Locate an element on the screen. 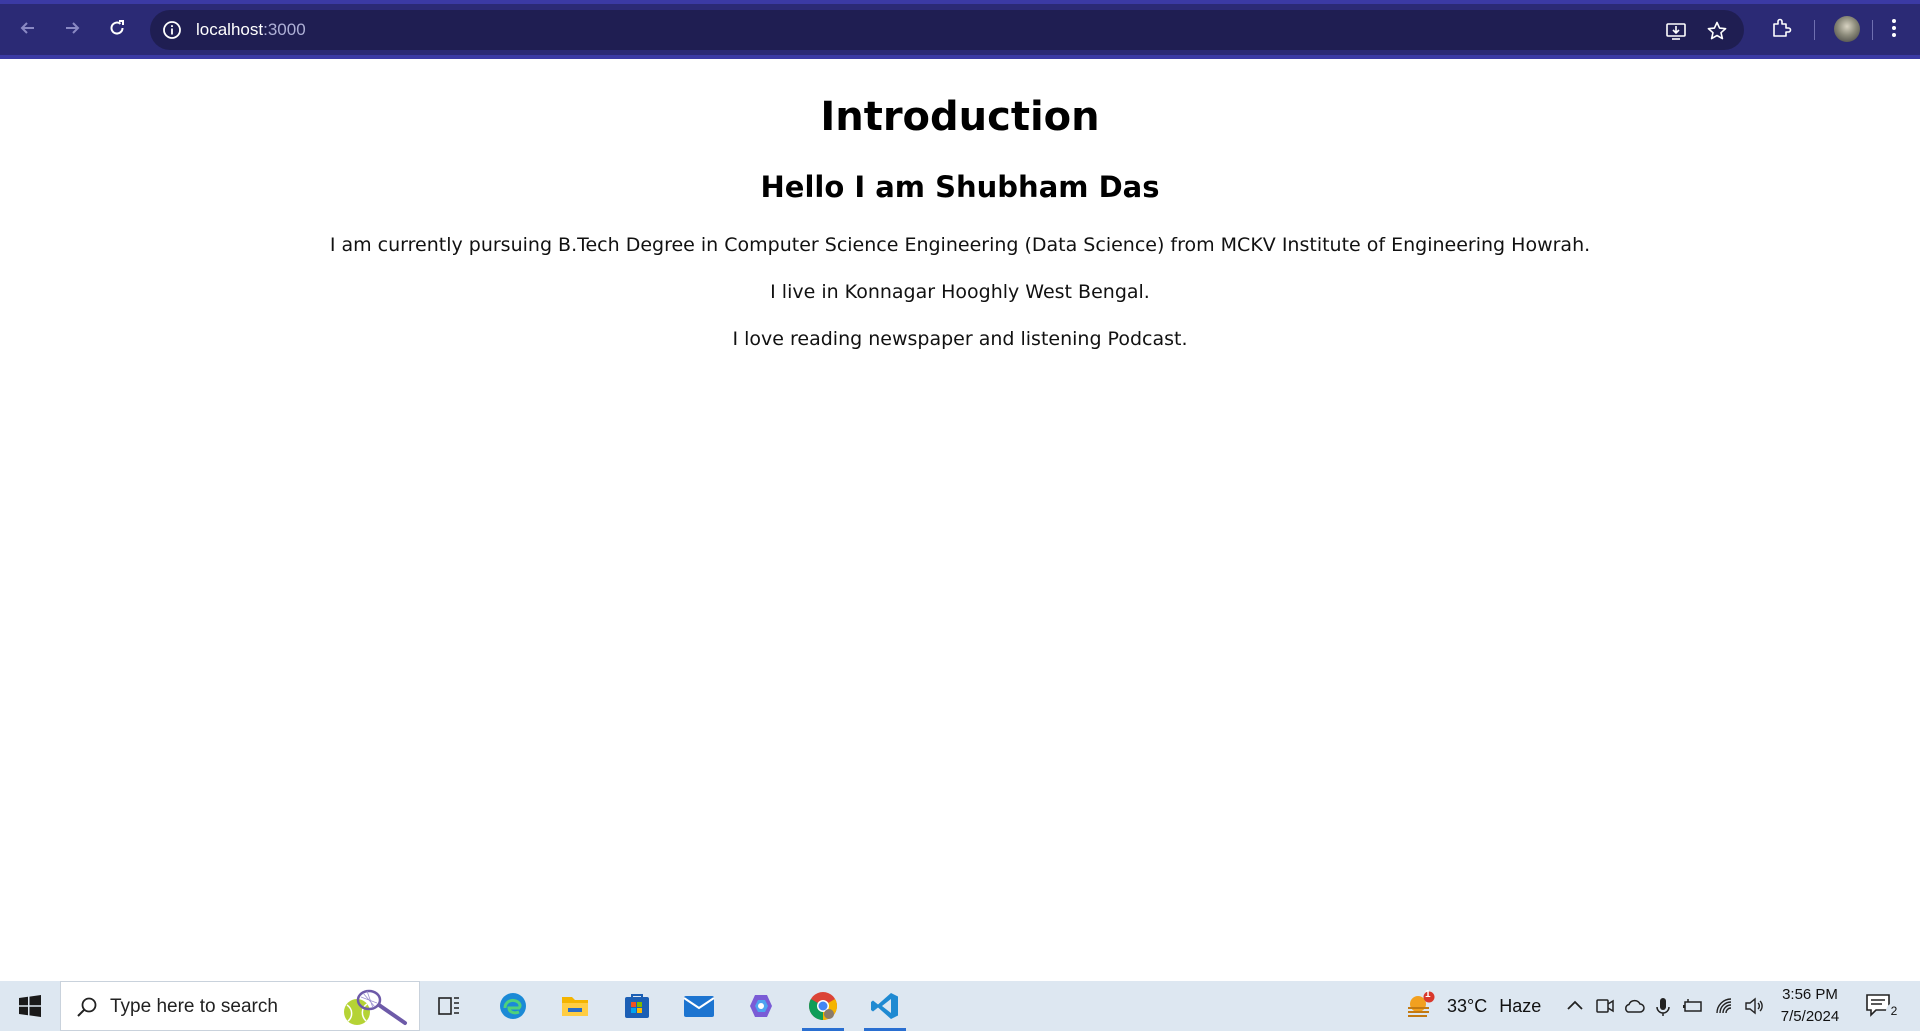  store-icon is located at coordinates (637, 1006).